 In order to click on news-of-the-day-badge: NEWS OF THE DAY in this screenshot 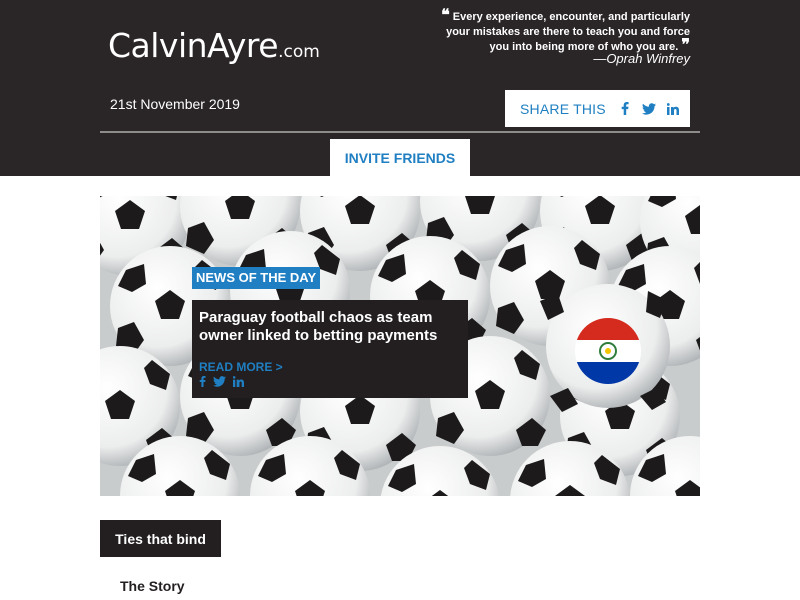, I will do `click(256, 278)`.